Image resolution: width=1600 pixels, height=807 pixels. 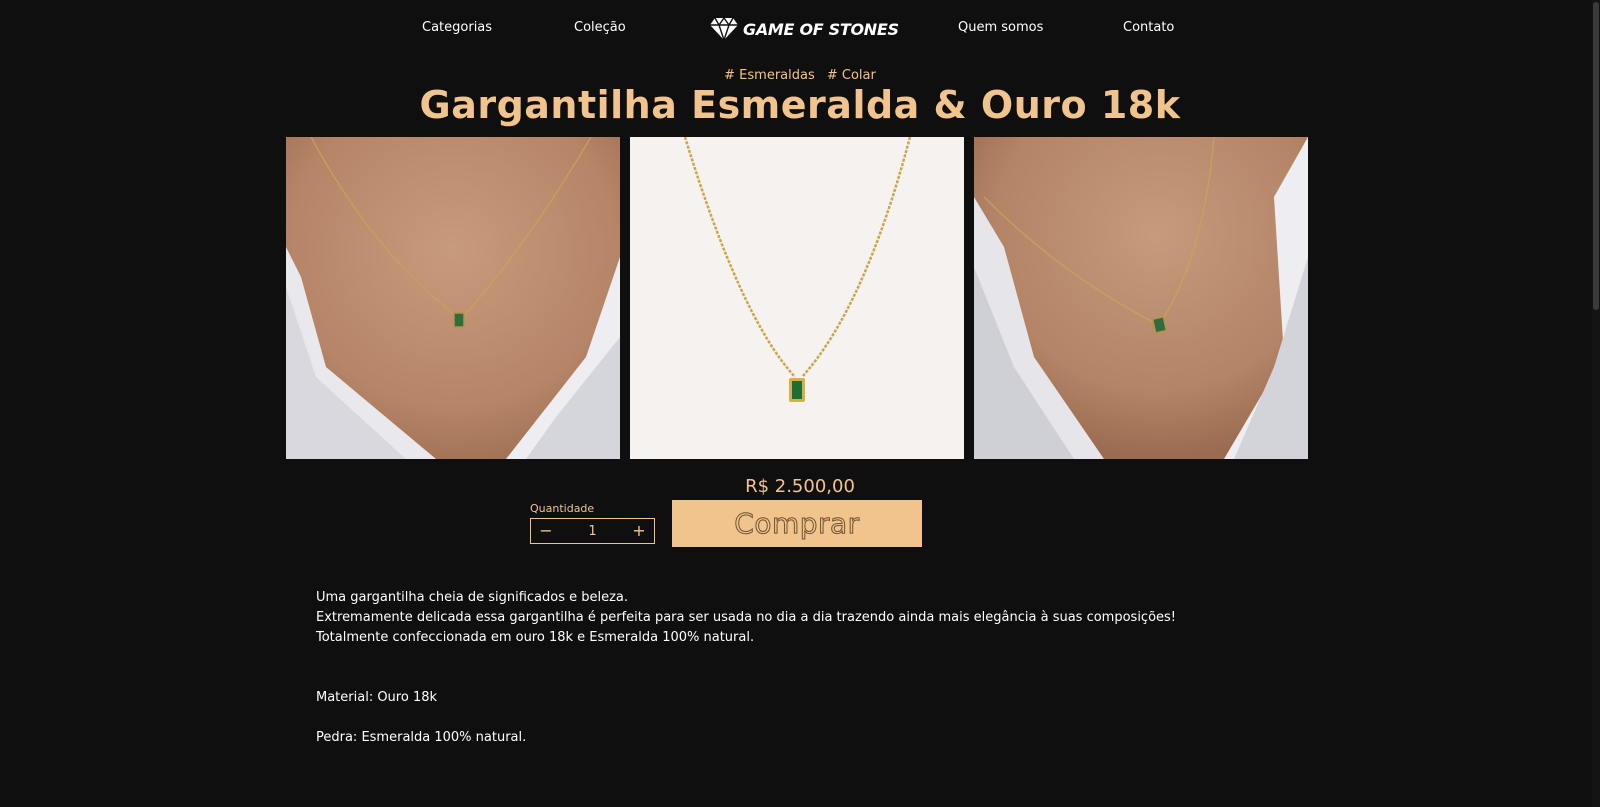 What do you see at coordinates (800, 486) in the screenshot?
I see `product-price: R$ 2.500,00` at bounding box center [800, 486].